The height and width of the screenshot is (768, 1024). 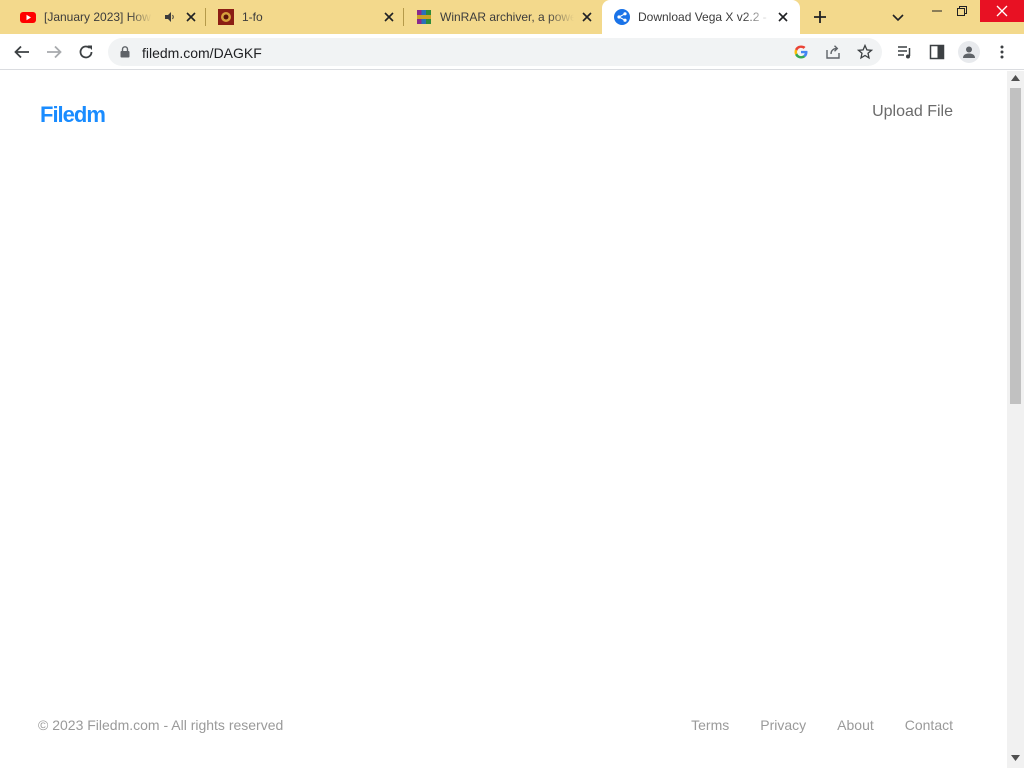 What do you see at coordinates (1015, 419) in the screenshot?
I see `vertical-scrollbar` at bounding box center [1015, 419].